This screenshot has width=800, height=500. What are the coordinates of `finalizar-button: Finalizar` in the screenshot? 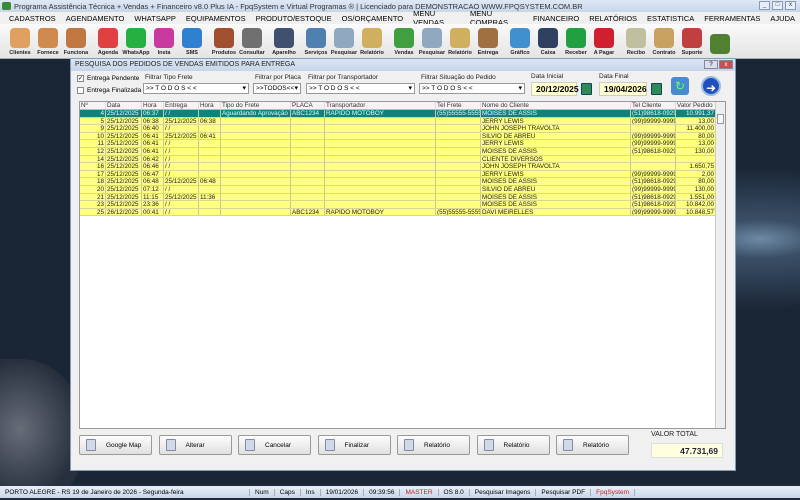 It's located at (354, 445).